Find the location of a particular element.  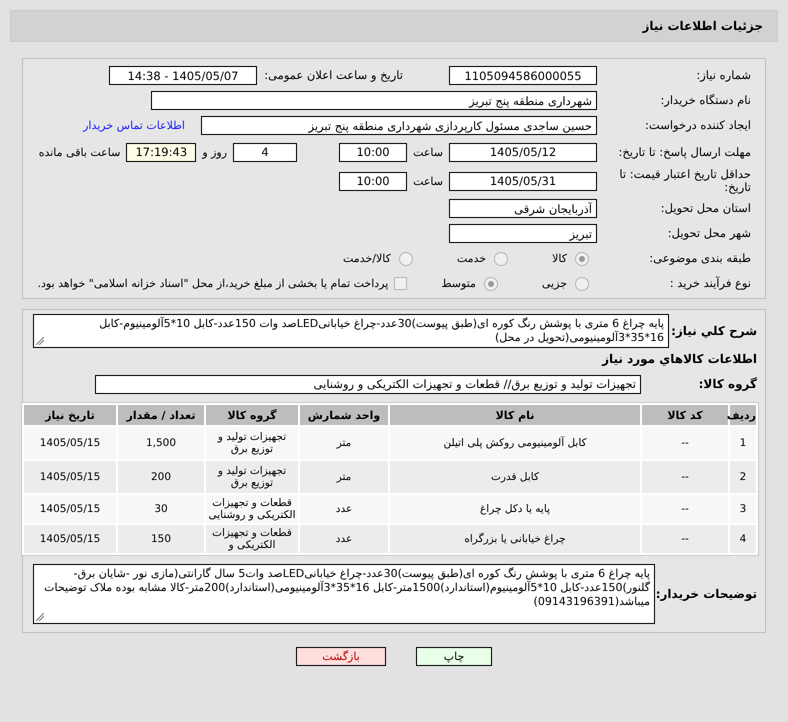

column-header: گروه کالا is located at coordinates (252, 415).